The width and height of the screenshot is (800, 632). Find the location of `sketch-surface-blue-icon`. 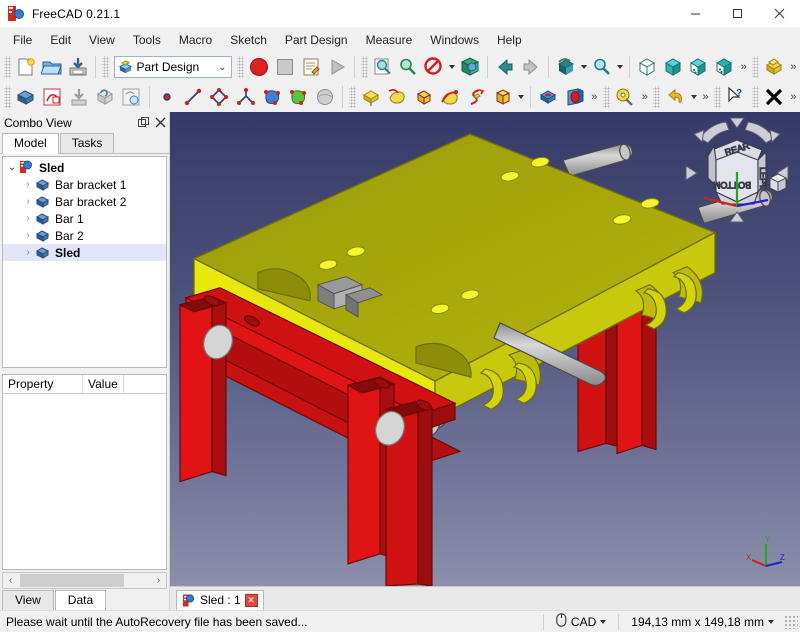

sketch-surface-blue-icon is located at coordinates (272, 97).